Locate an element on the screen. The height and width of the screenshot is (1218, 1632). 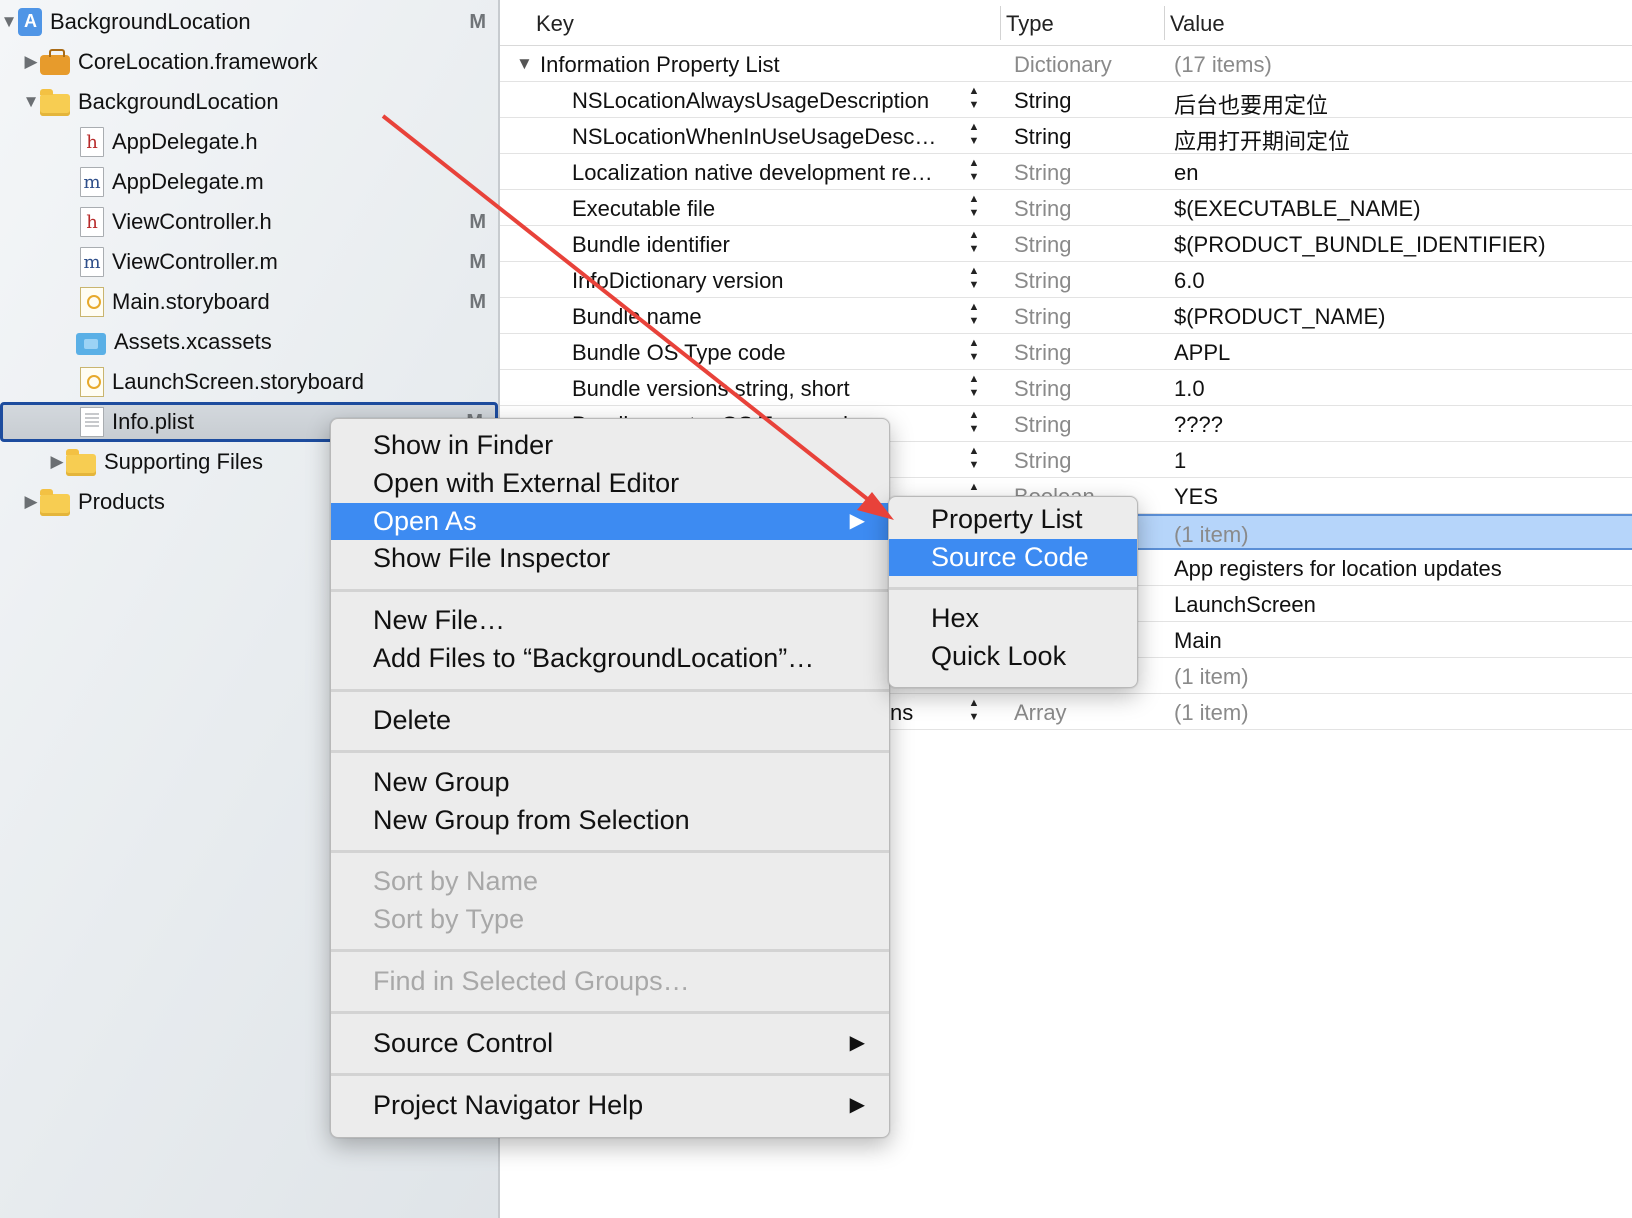
menu-item-source-control: Source Control ▶ is located at coordinates (610, 1043).